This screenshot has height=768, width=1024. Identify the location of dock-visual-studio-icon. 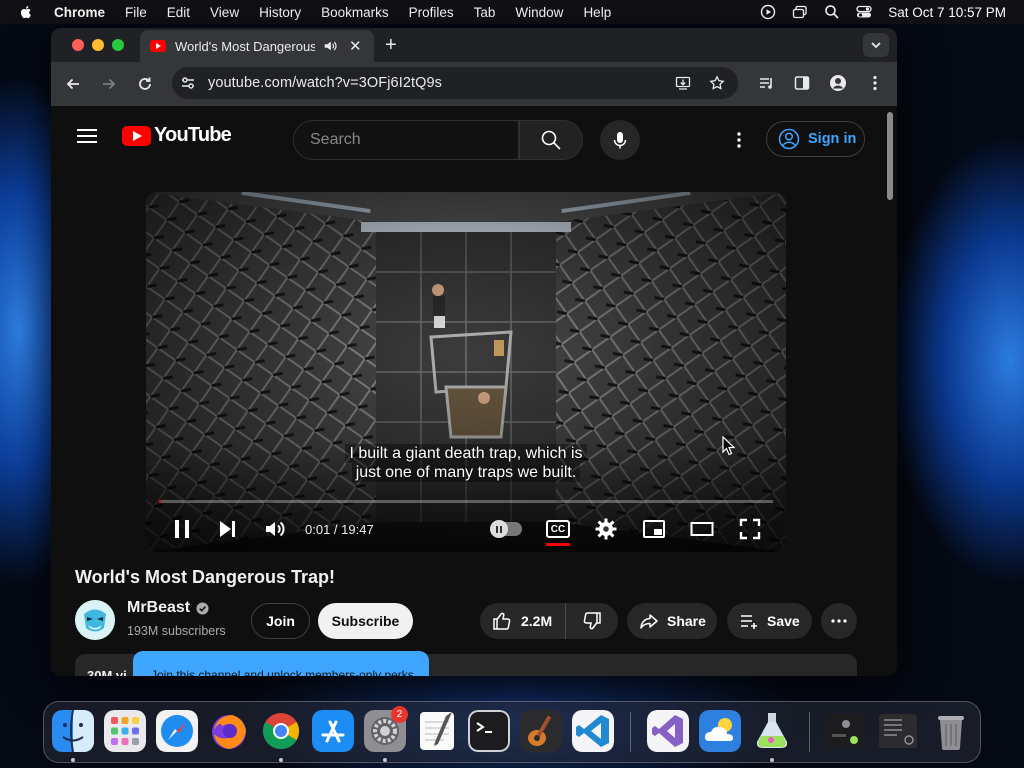
(668, 731).